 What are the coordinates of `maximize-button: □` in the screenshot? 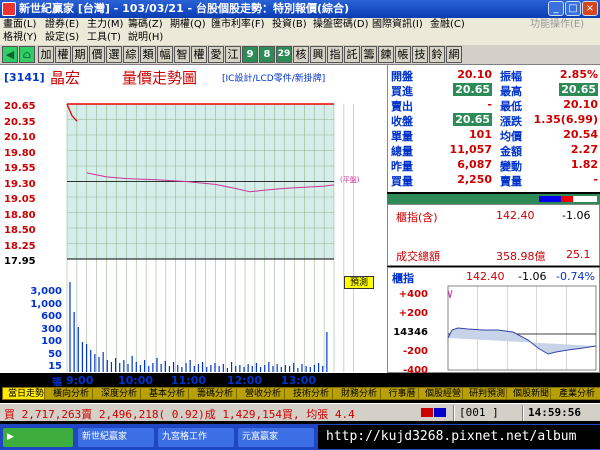 It's located at (573, 8).